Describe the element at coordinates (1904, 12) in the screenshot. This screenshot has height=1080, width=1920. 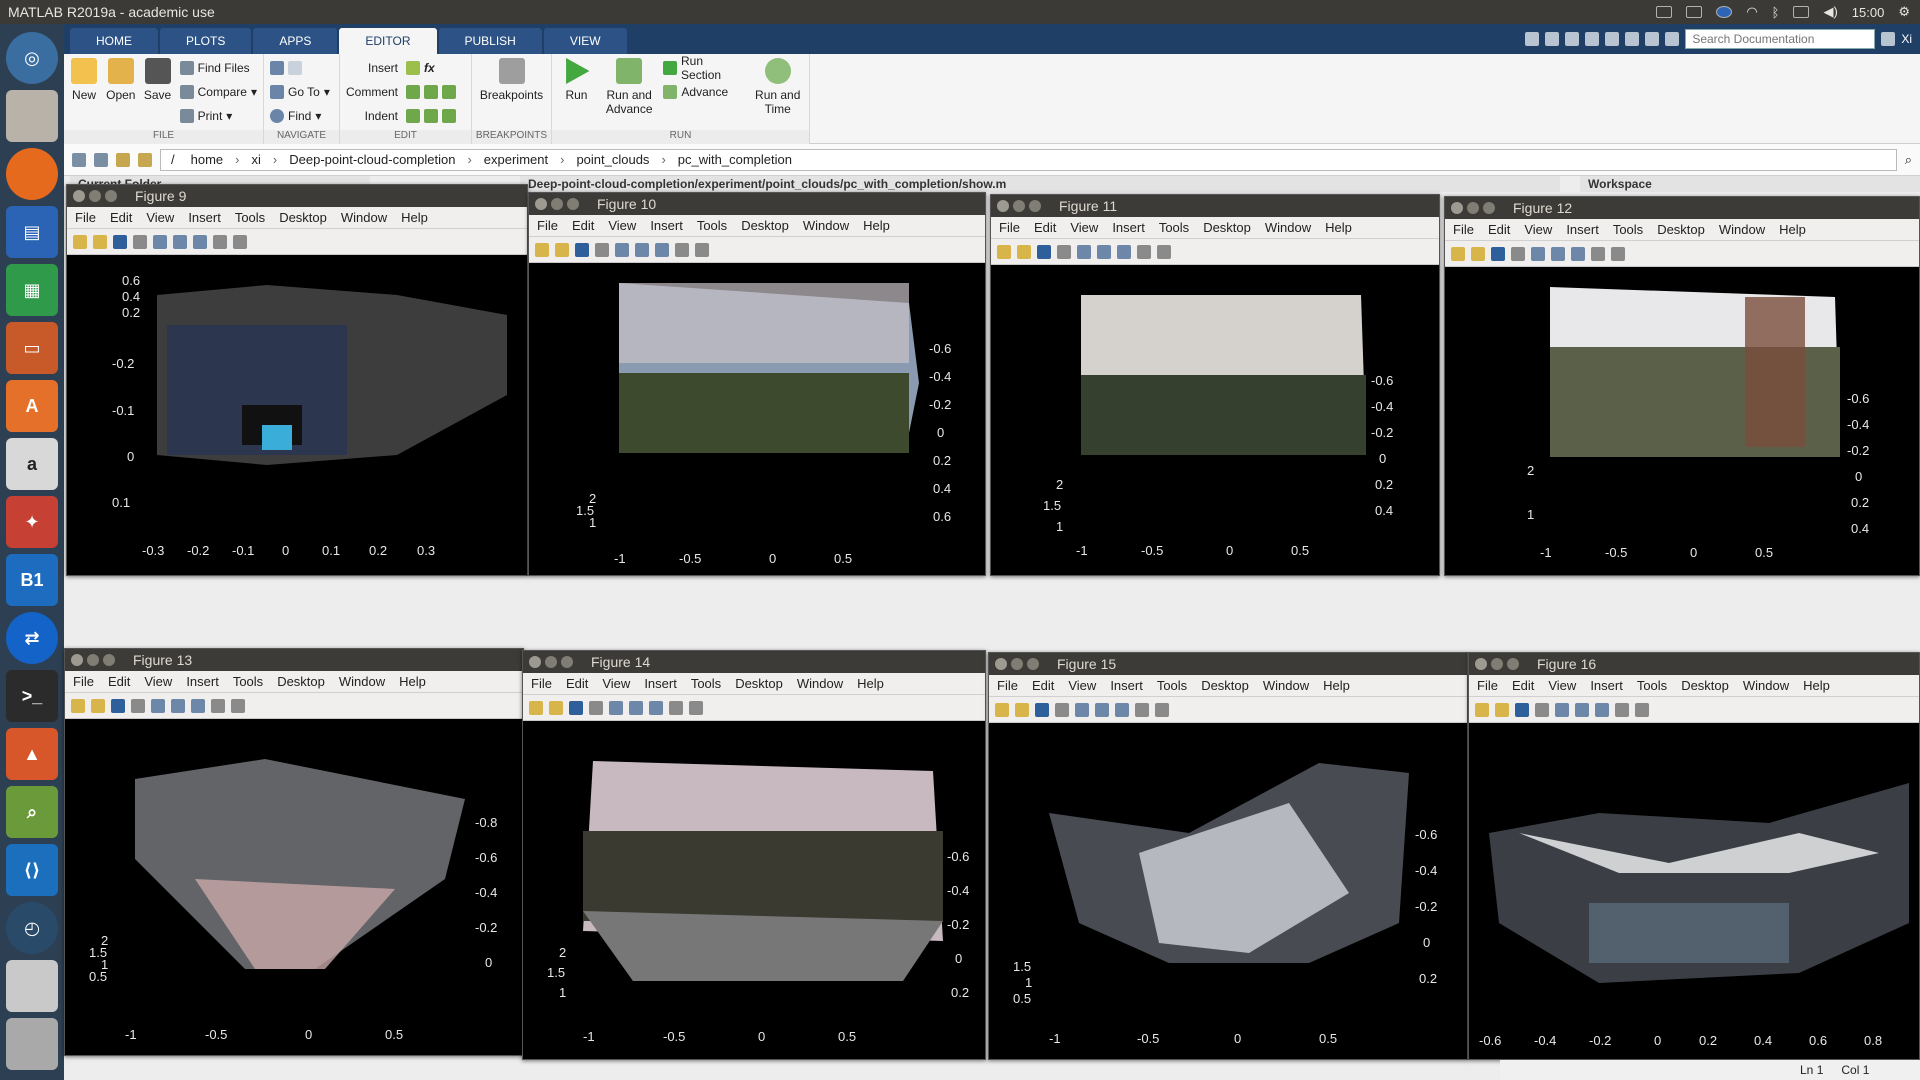
I see `settings-gear-icon: ⚙` at that location.